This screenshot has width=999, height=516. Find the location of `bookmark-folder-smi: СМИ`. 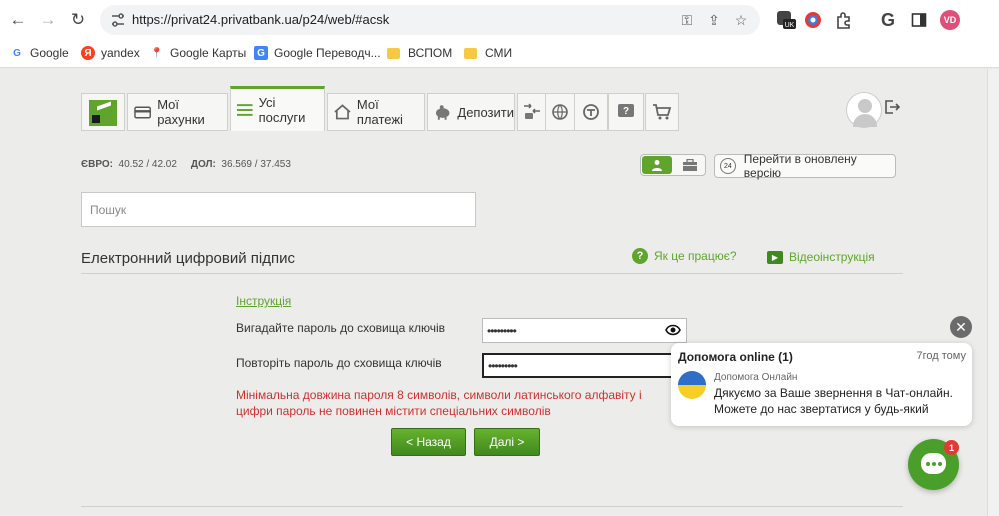

bookmark-folder-smi: СМИ is located at coordinates (488, 53).